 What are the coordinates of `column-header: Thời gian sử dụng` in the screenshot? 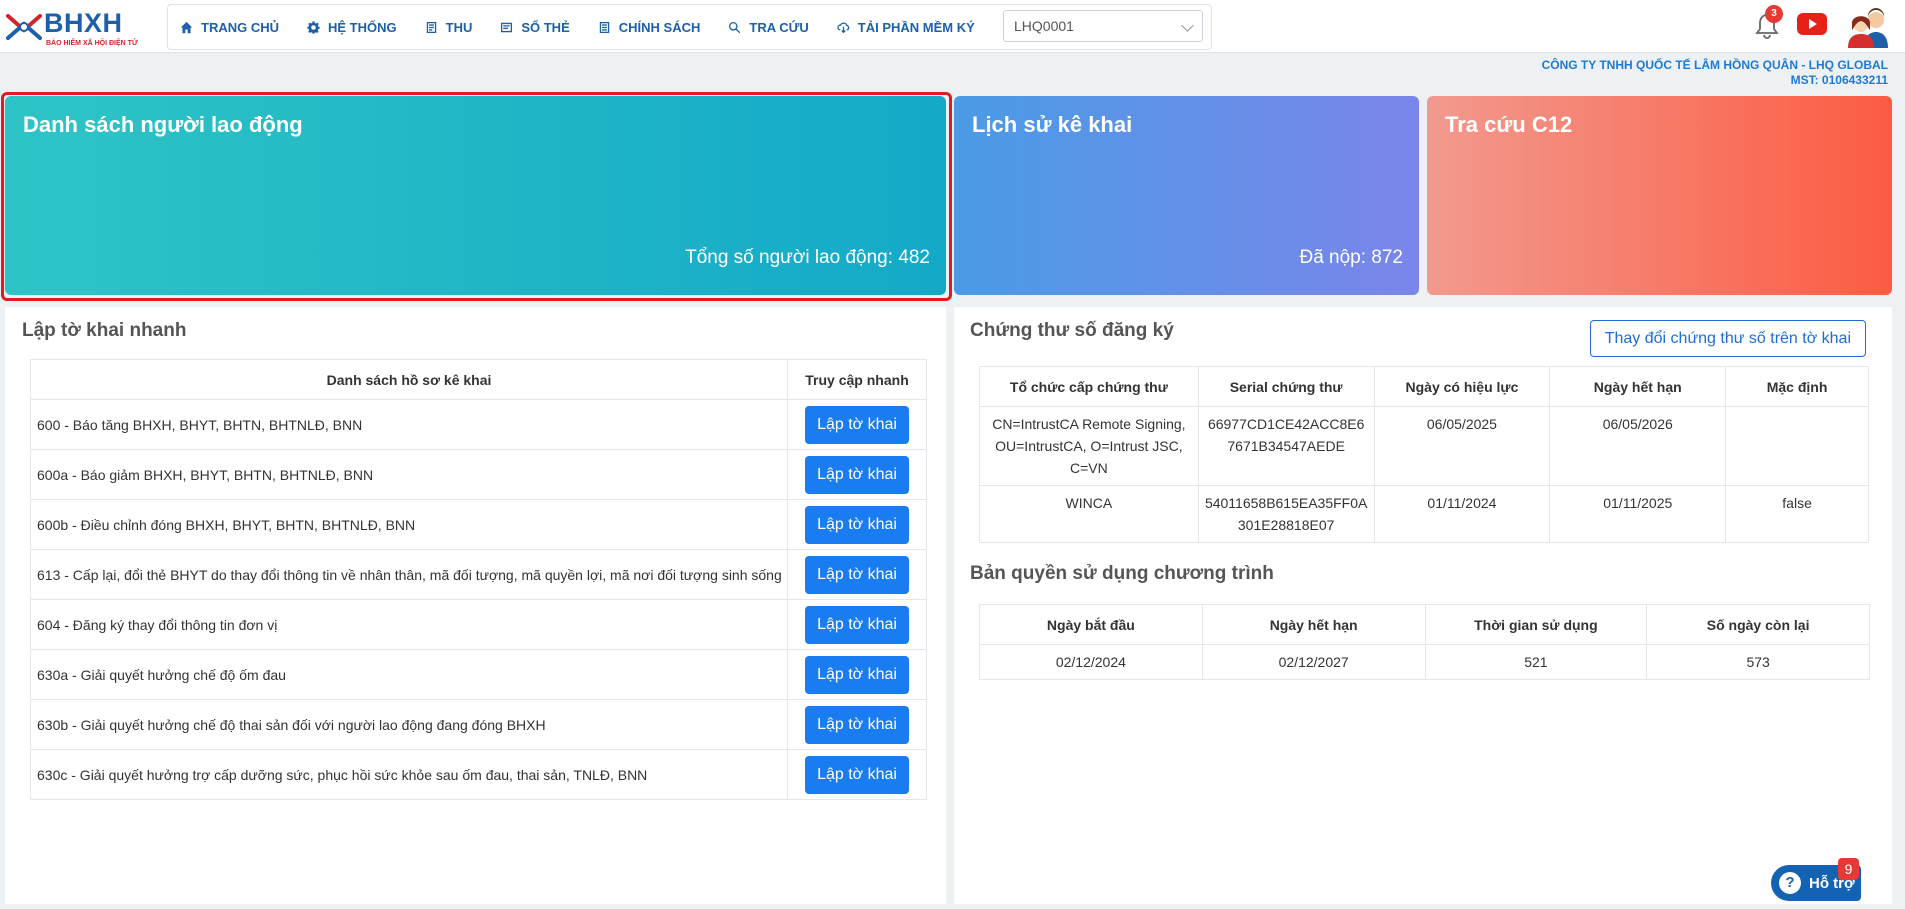 It's located at (1536, 624).